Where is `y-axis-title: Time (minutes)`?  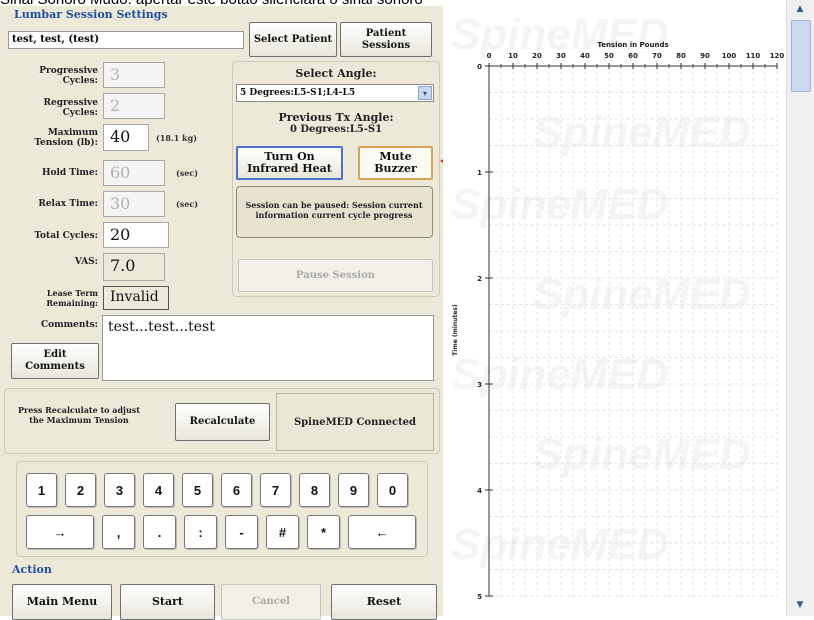
y-axis-title: Time (minutes) is located at coordinates (455, 330).